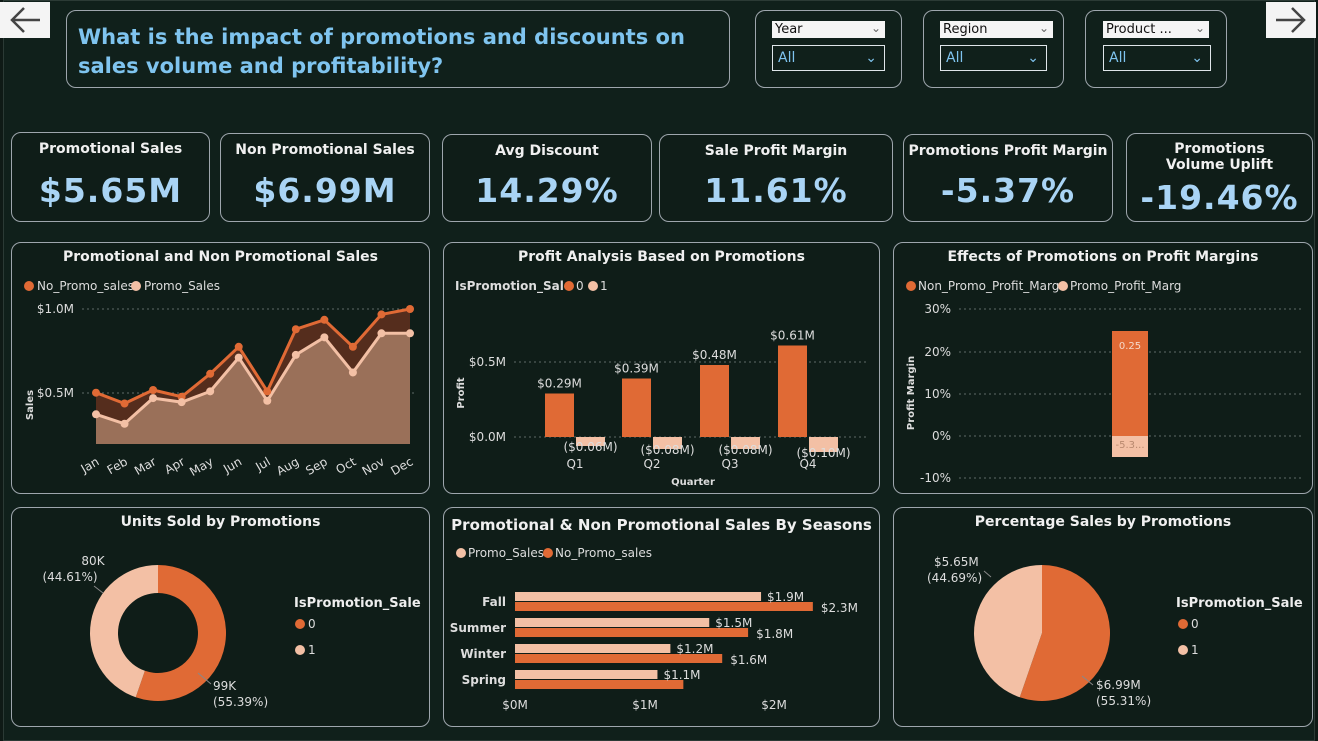  I want to click on product-dropdown: All ⌄, so click(1157, 58).